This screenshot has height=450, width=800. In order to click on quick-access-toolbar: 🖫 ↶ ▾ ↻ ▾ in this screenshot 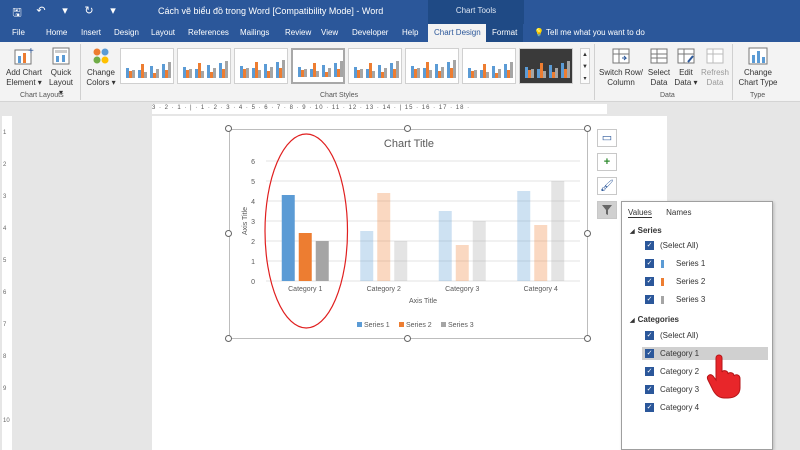, I will do `click(65, 13)`.